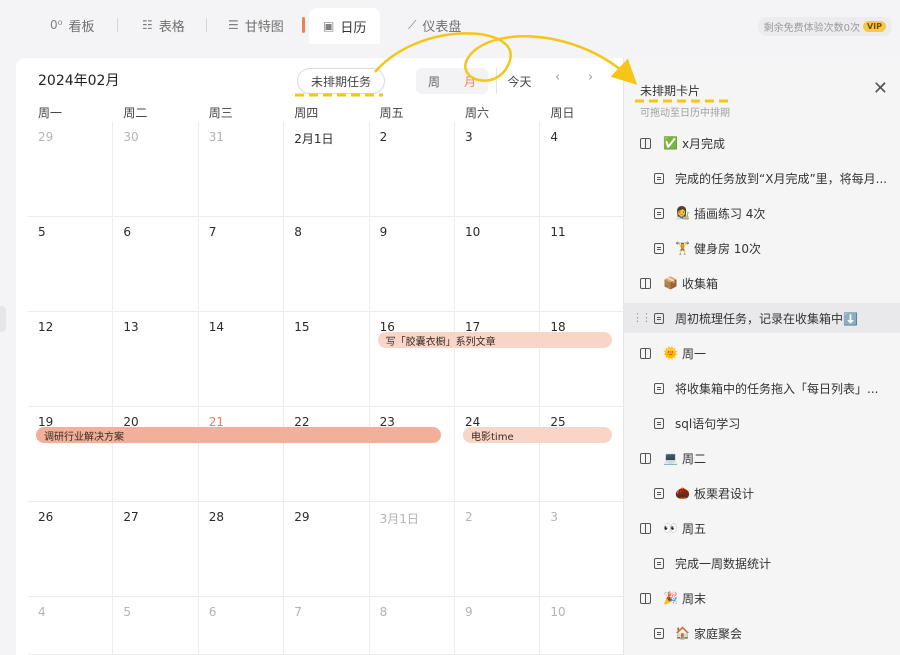 The image size is (900, 655). Describe the element at coordinates (762, 143) in the screenshot. I see `card-group: ✅ x月完成` at that location.